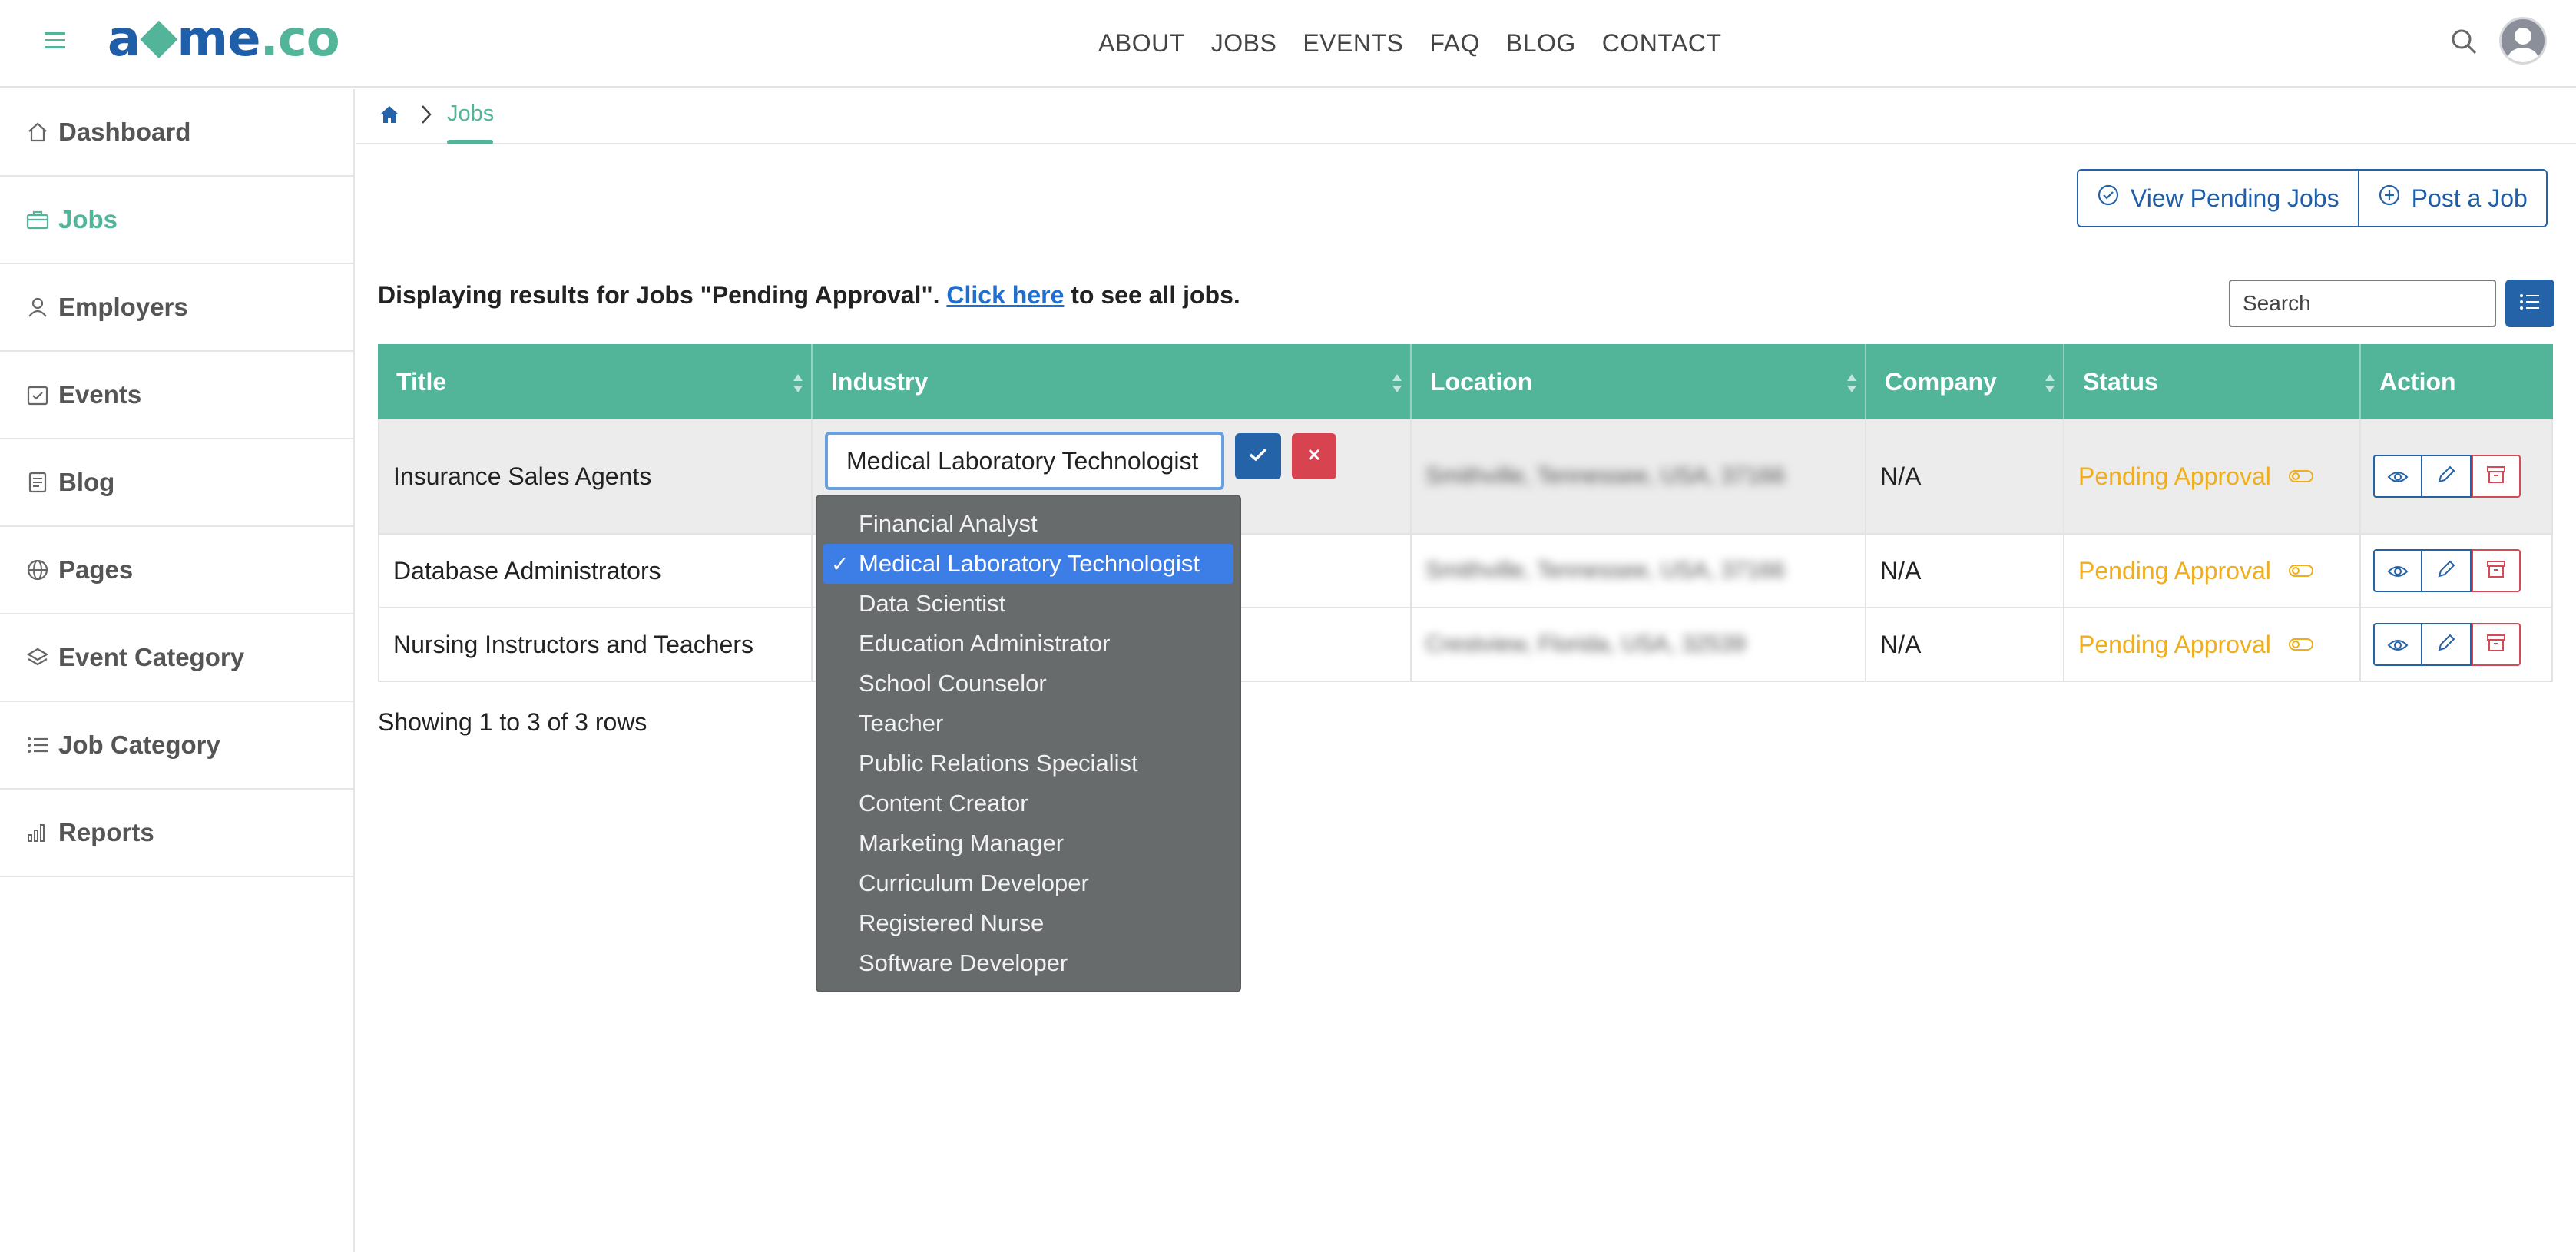  I want to click on view-pending-jobs-button: View Pending Jobs, so click(2218, 198).